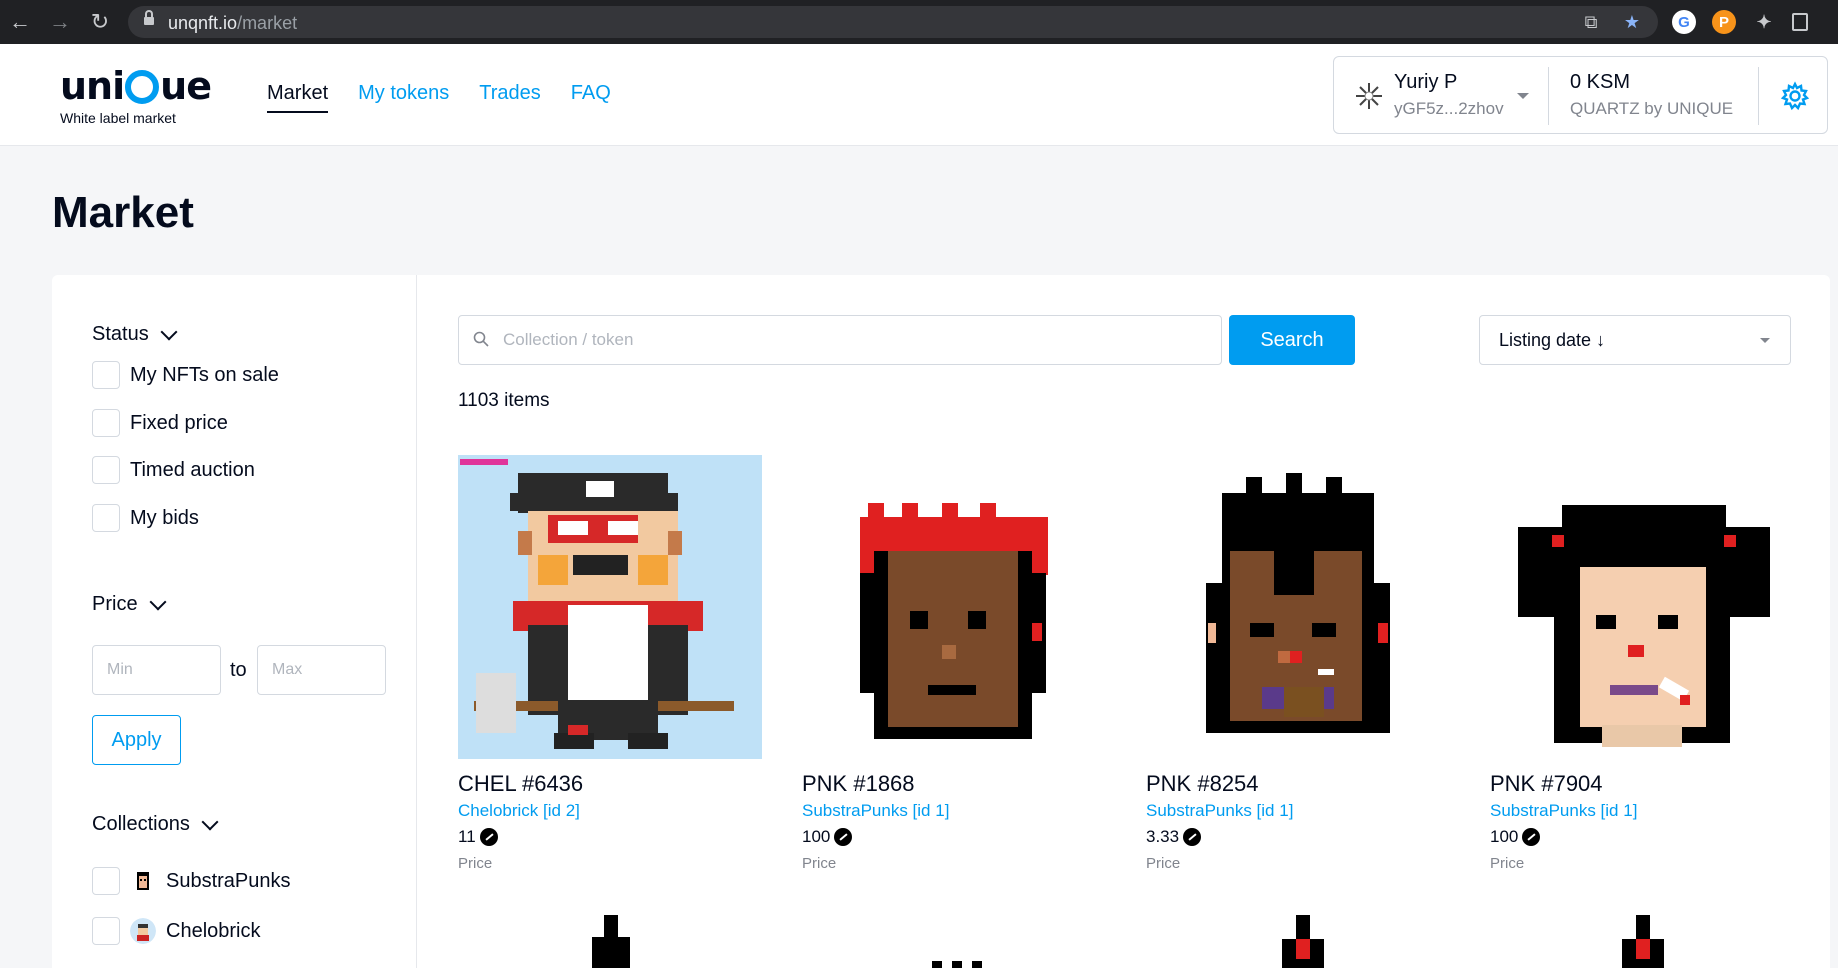  What do you see at coordinates (298, 97) in the screenshot?
I see `nav-market: Market` at bounding box center [298, 97].